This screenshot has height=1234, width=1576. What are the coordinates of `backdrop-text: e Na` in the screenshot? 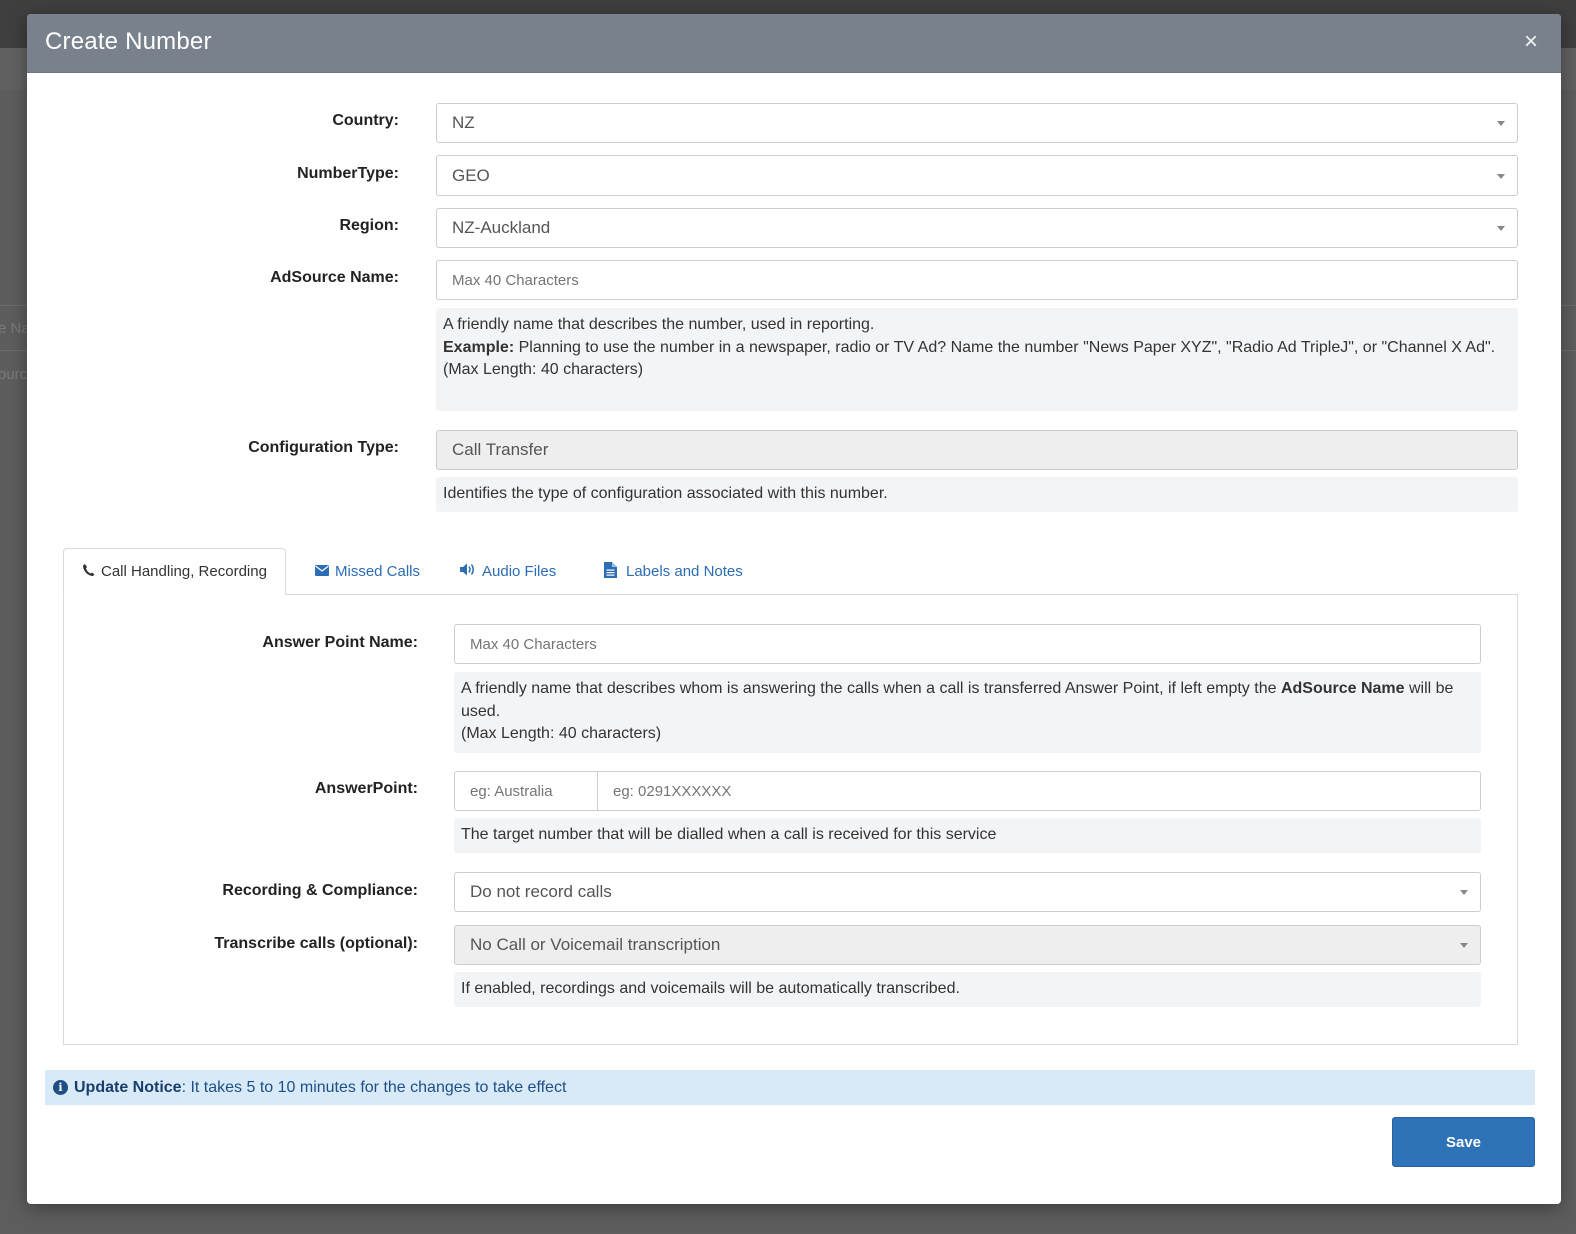 It's located at (15, 328).